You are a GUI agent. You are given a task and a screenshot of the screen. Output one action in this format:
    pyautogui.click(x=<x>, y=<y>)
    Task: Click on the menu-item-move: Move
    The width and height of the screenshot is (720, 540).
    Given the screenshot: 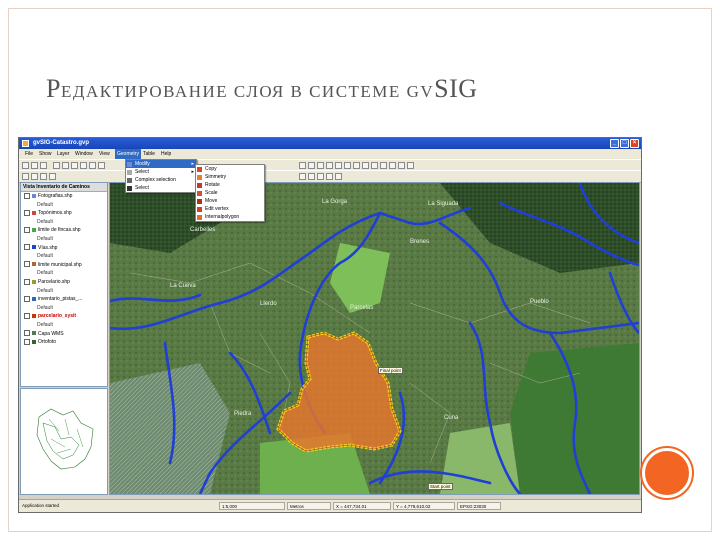 What is the action you would take?
    pyautogui.click(x=230, y=201)
    